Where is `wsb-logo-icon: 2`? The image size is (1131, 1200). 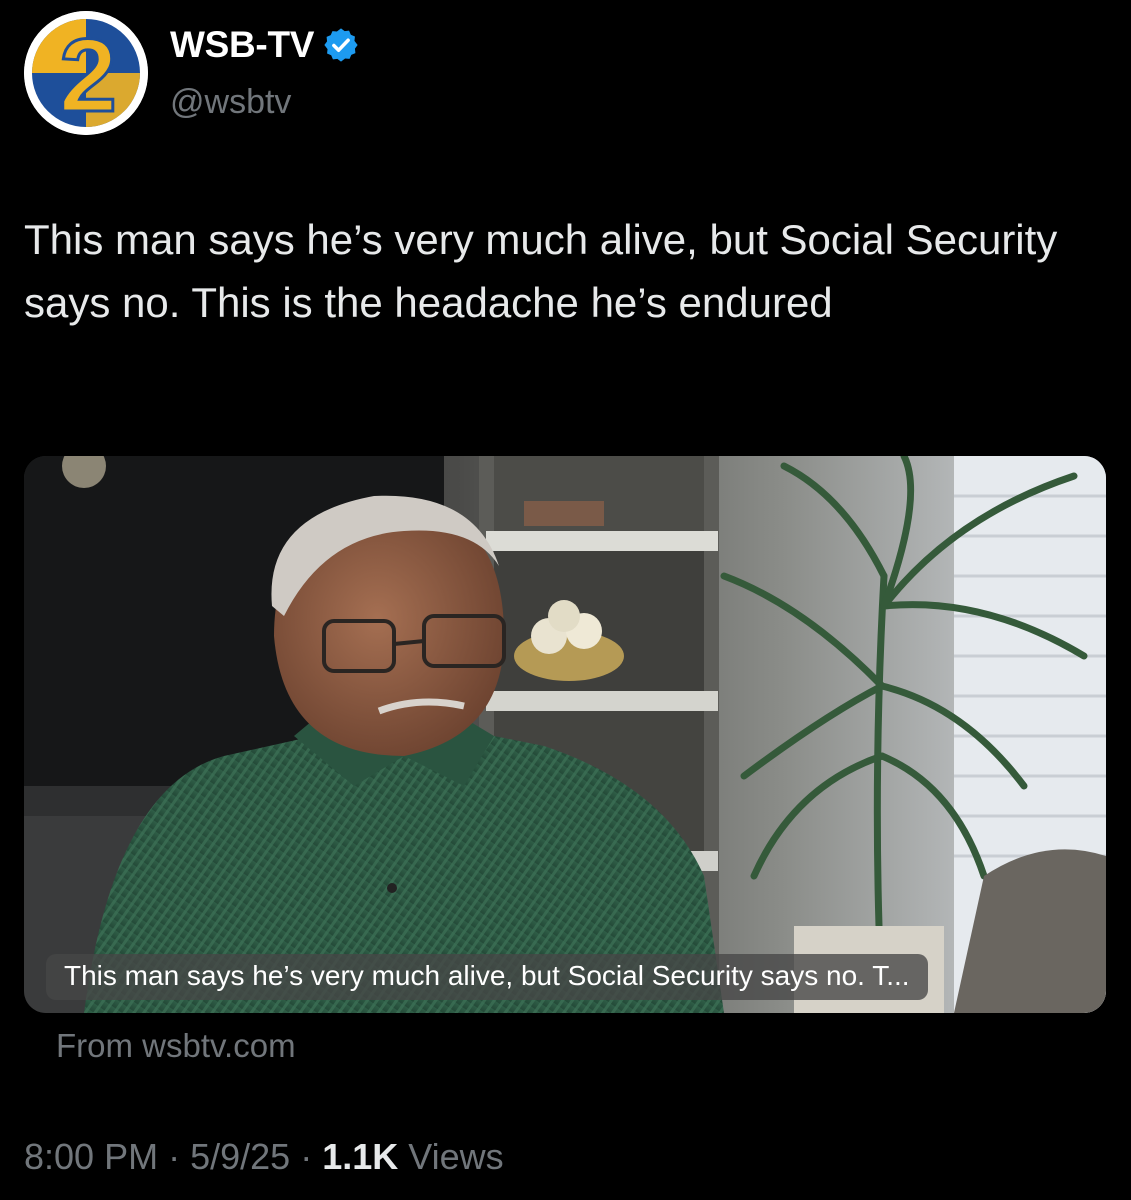 wsb-logo-icon: 2 is located at coordinates (86, 73).